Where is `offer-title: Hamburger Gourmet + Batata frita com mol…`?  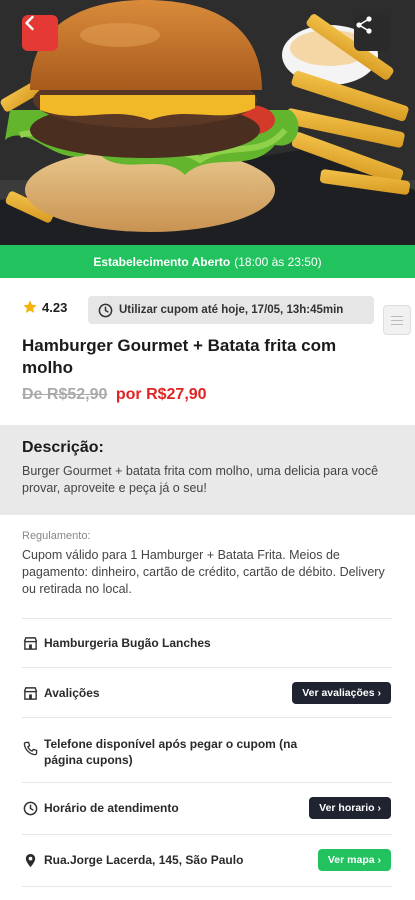 offer-title: Hamburger Gourmet + Batata frita com mol… is located at coordinates (179, 356).